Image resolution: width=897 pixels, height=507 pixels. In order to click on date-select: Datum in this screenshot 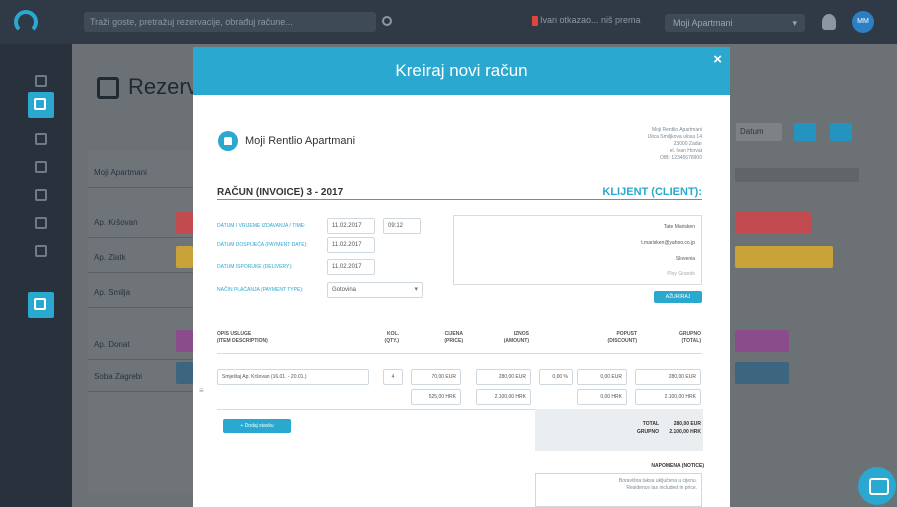, I will do `click(759, 132)`.